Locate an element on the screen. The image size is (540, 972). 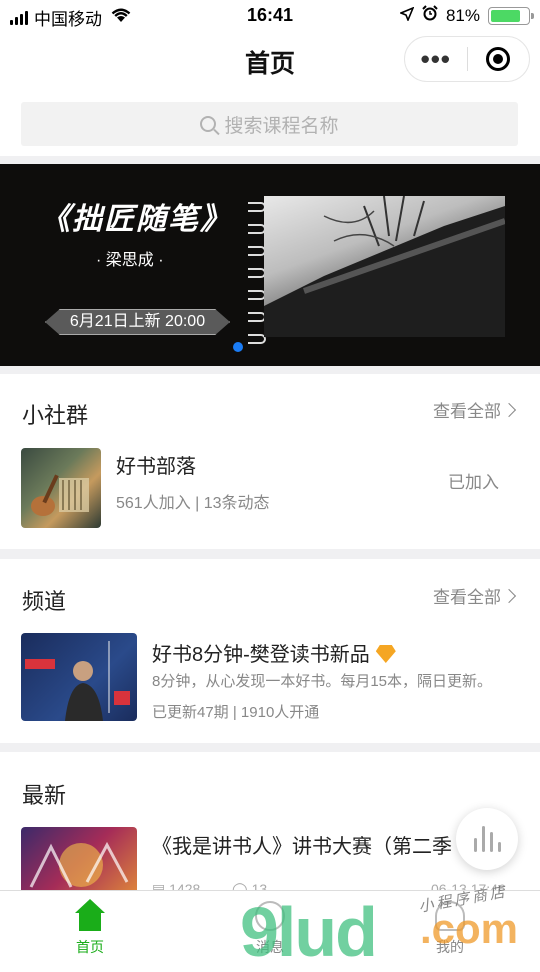
latest-thumbnail is located at coordinates (79, 862).